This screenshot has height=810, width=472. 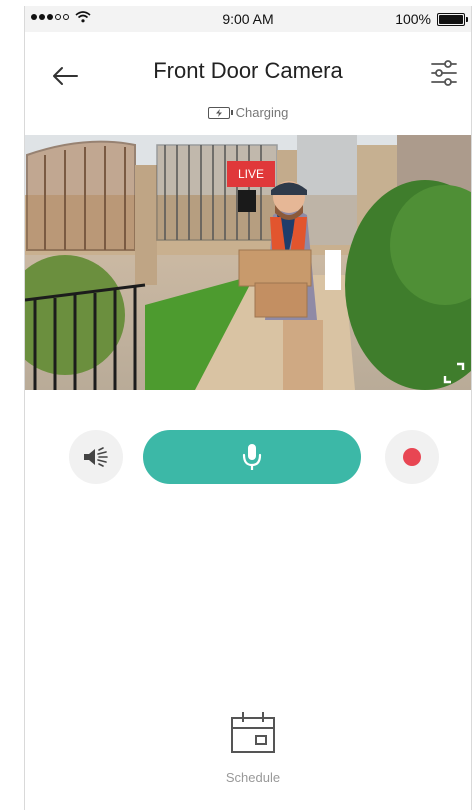 I want to click on device-status: Charging, so click(x=248, y=112).